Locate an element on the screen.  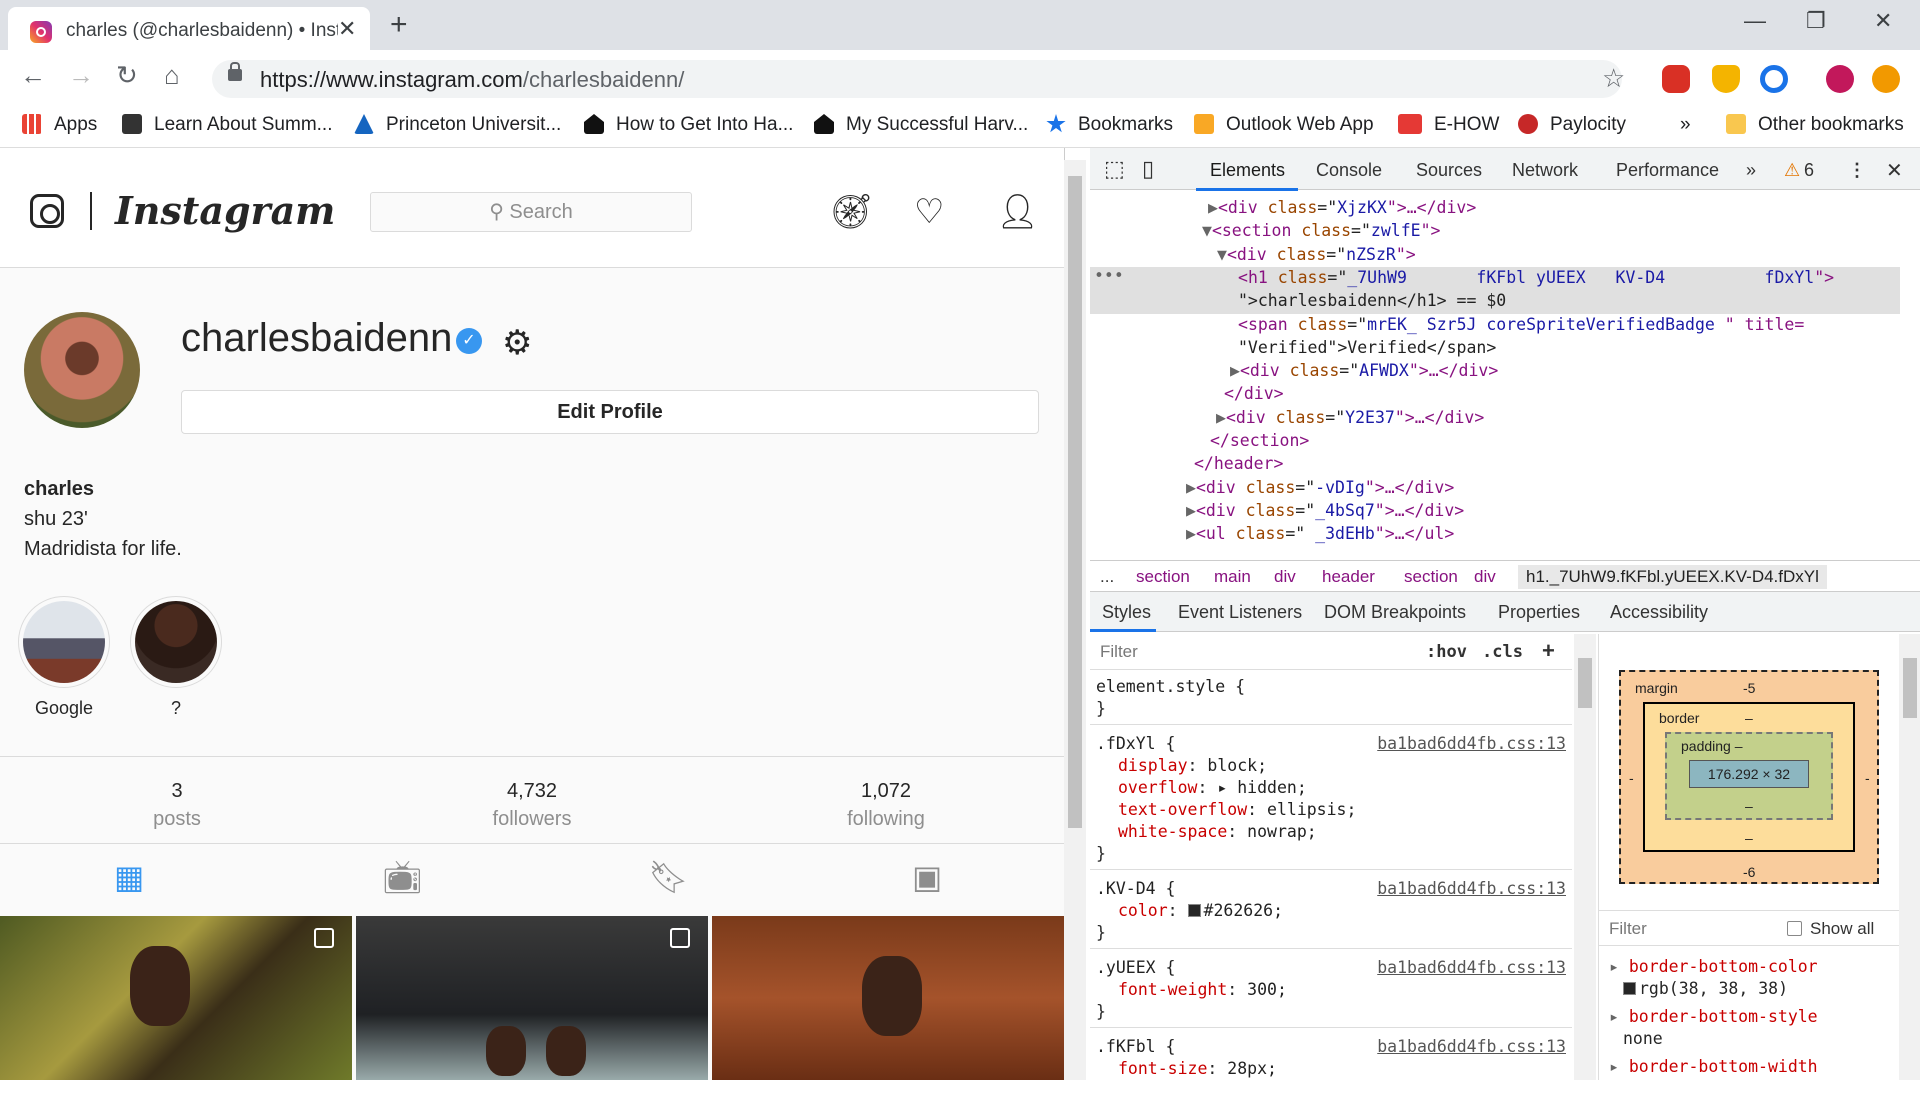
shield-extension-icon is located at coordinates (1726, 79).